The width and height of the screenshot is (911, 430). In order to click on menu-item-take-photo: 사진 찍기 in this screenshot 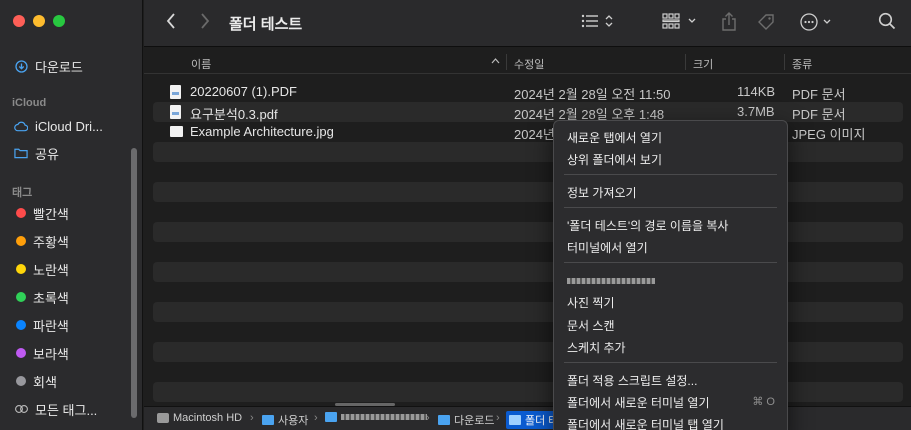, I will do `click(591, 302)`.